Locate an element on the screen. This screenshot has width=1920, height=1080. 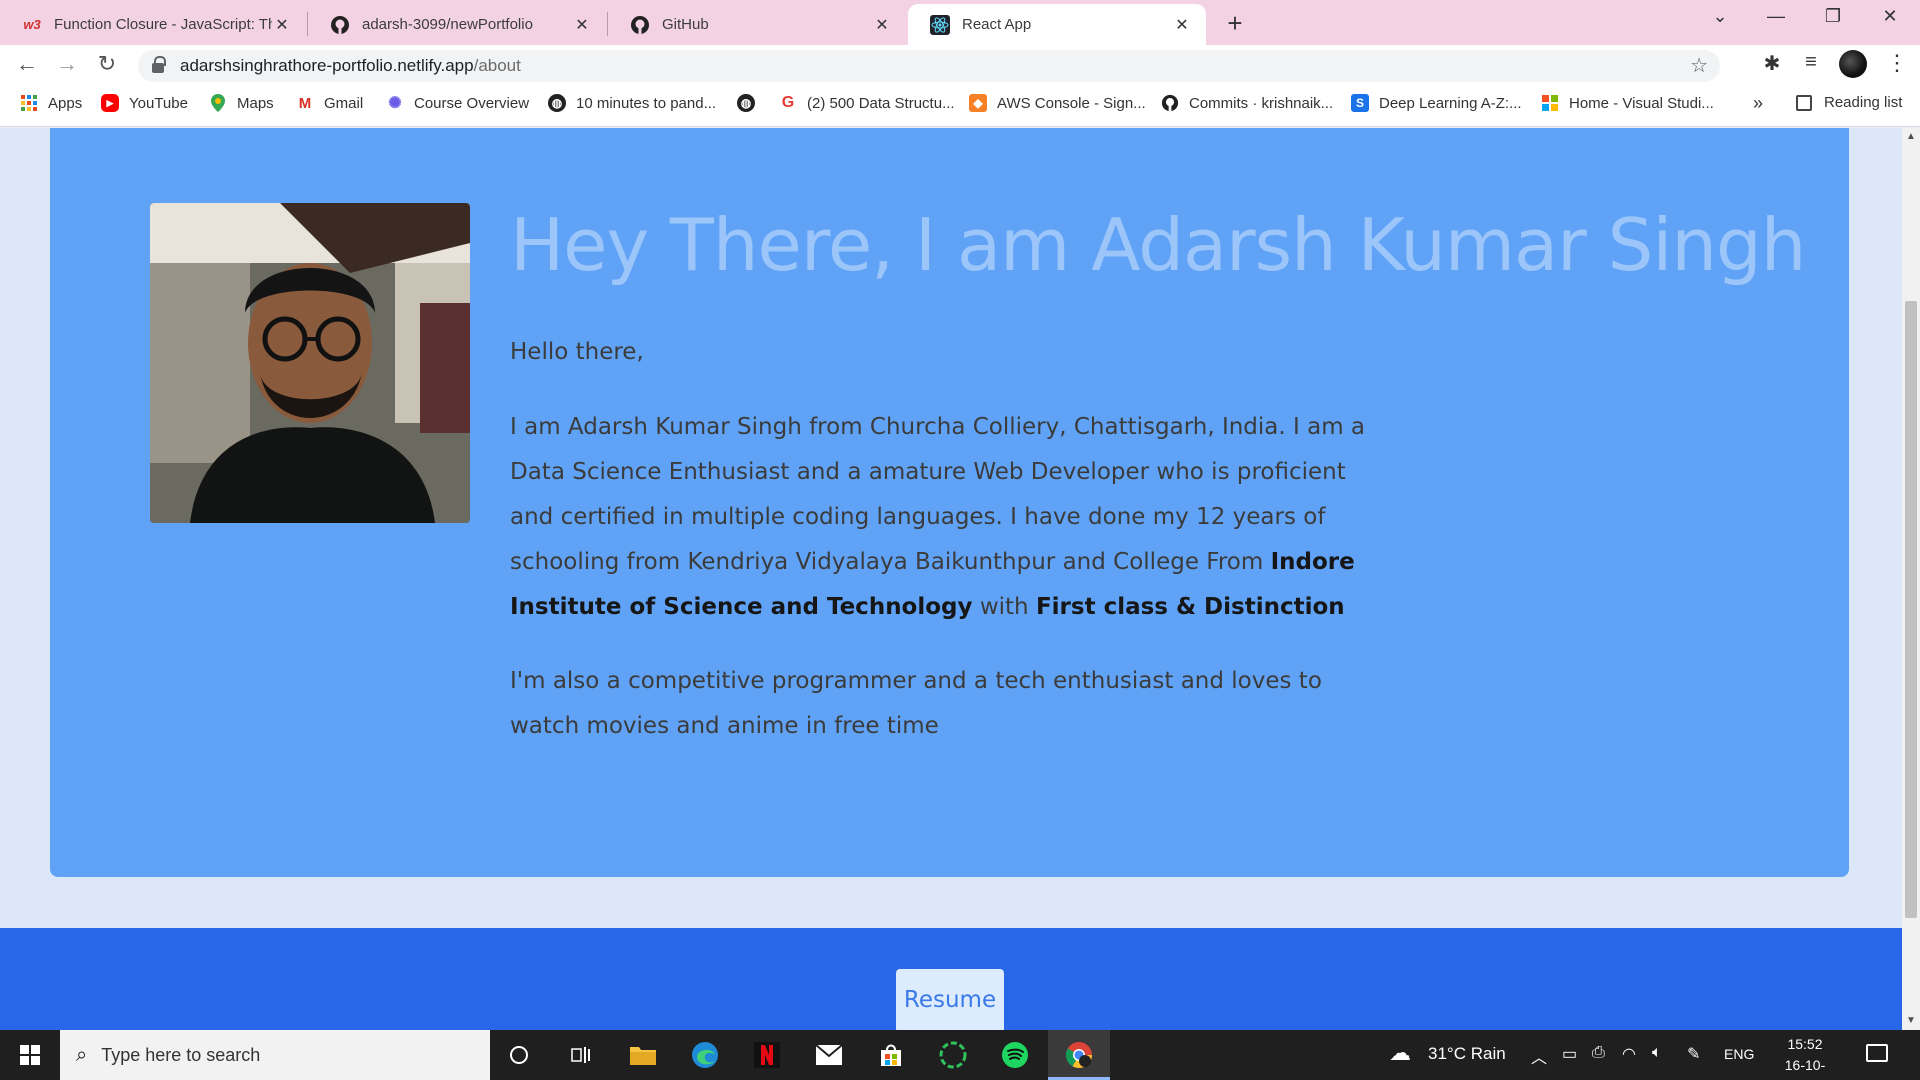
tab-new-portfolio: adarsh-3099/newPortfolio ✕ is located at coordinates (457, 24).